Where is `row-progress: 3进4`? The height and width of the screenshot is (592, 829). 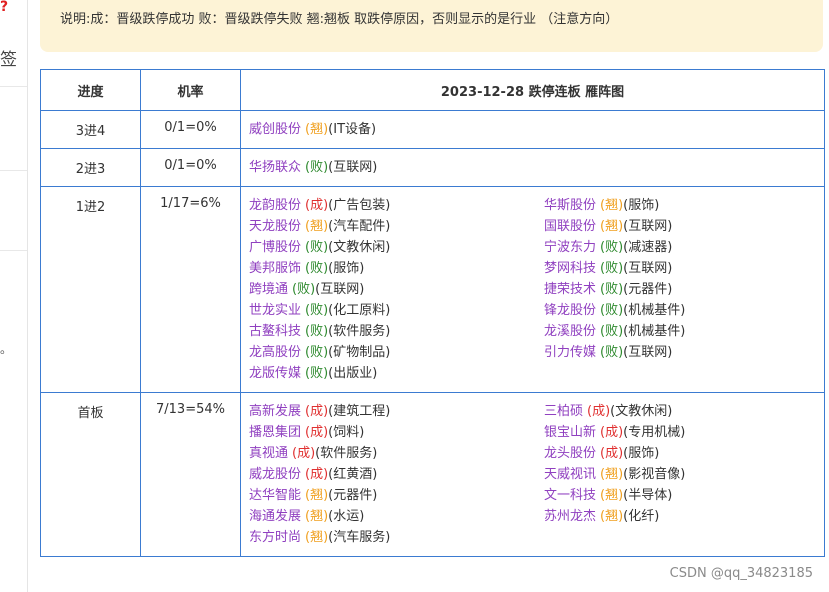
row-progress: 3进4 is located at coordinates (90, 129).